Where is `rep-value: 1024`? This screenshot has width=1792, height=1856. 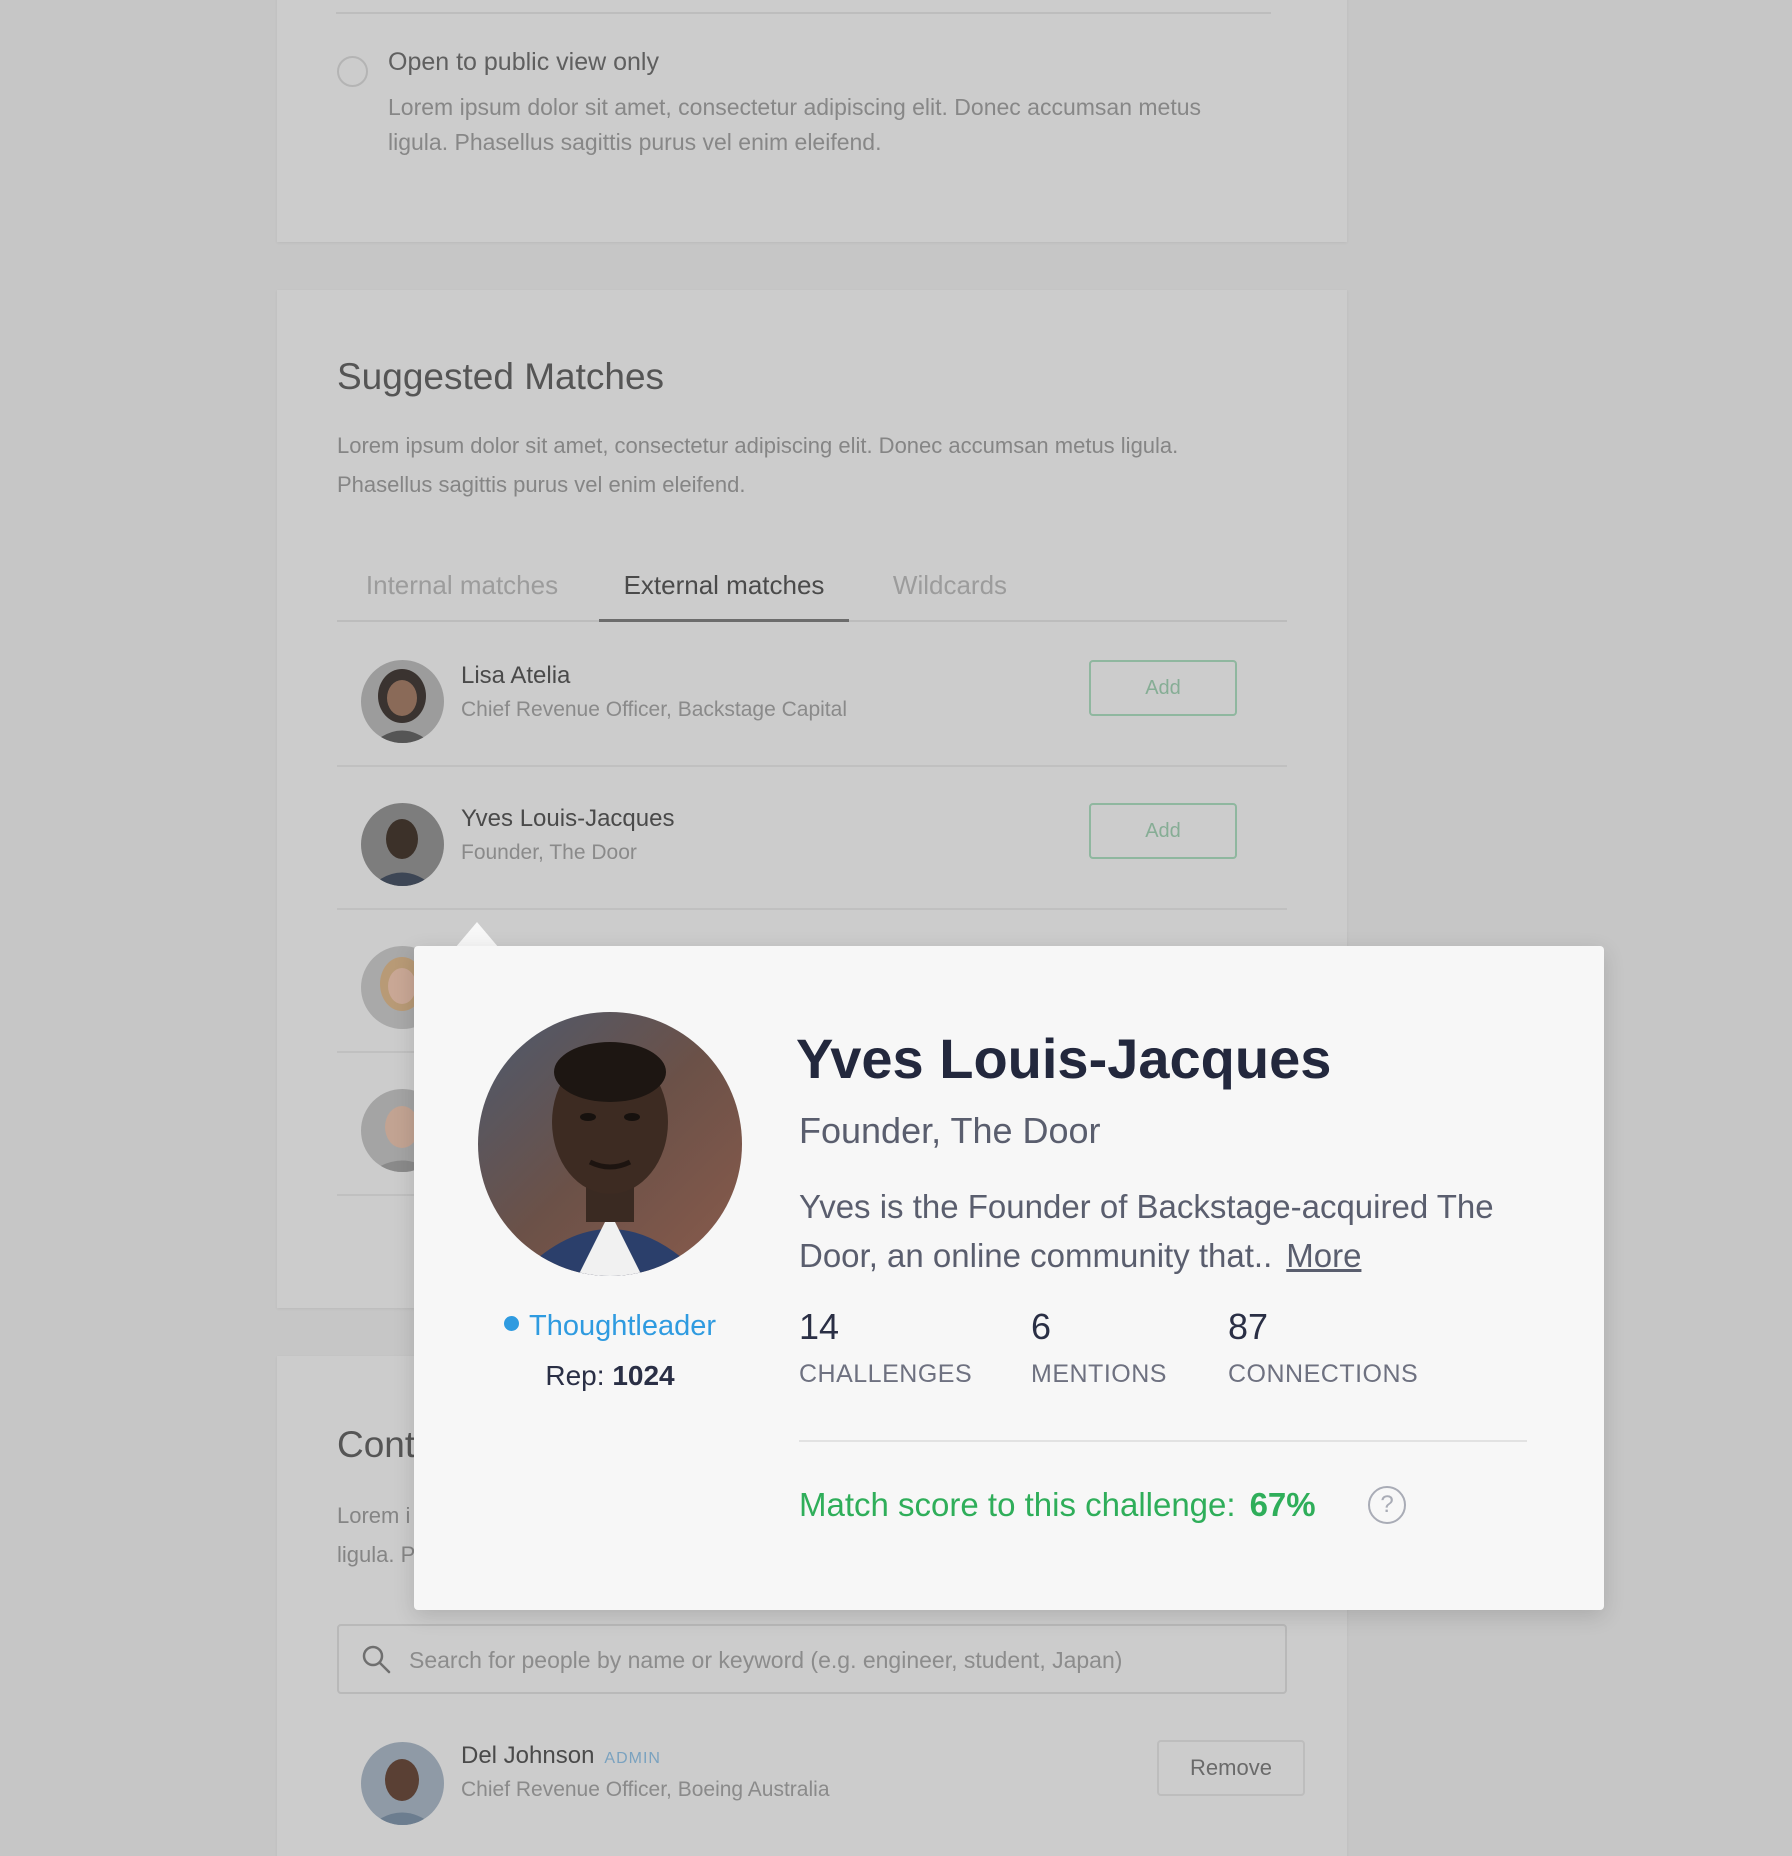
rep-value: 1024 is located at coordinates (643, 1375).